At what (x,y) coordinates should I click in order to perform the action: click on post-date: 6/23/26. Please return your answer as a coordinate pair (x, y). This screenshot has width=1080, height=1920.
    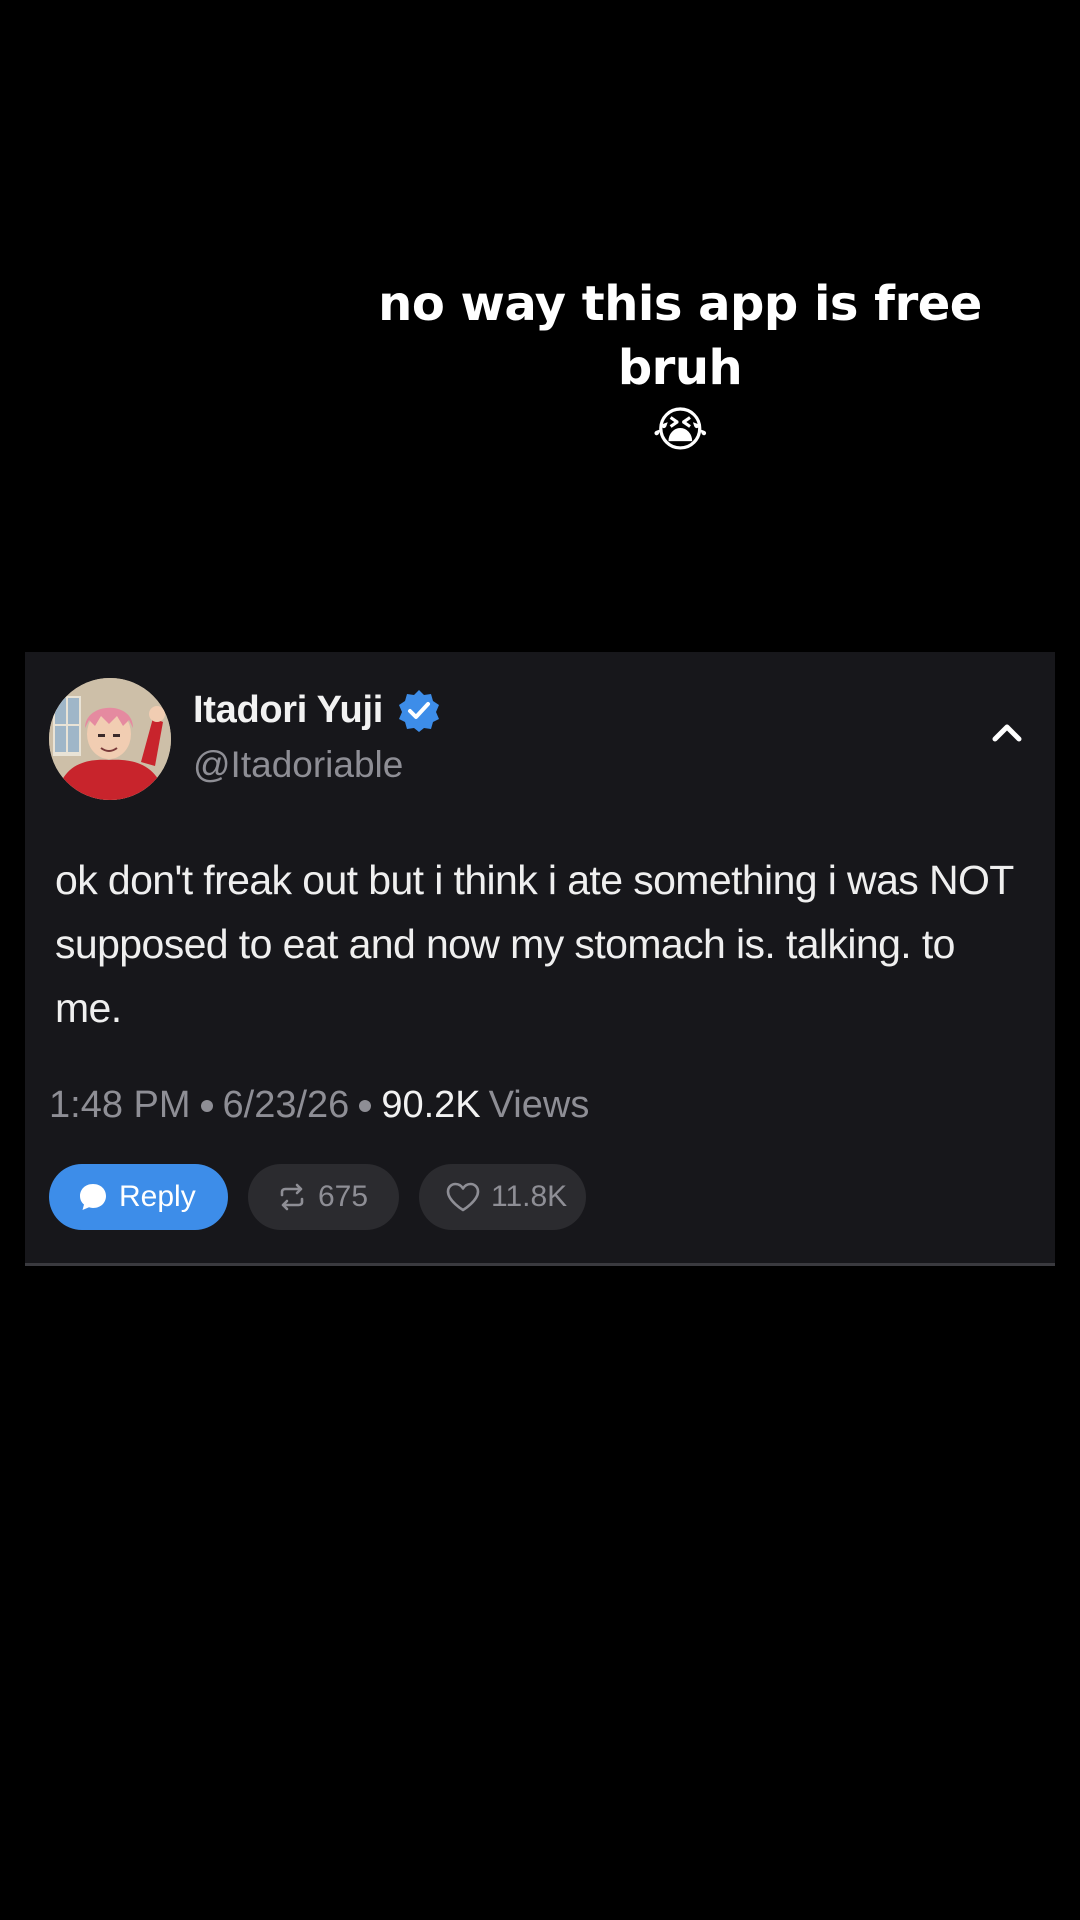
    Looking at the image, I should click on (286, 1105).